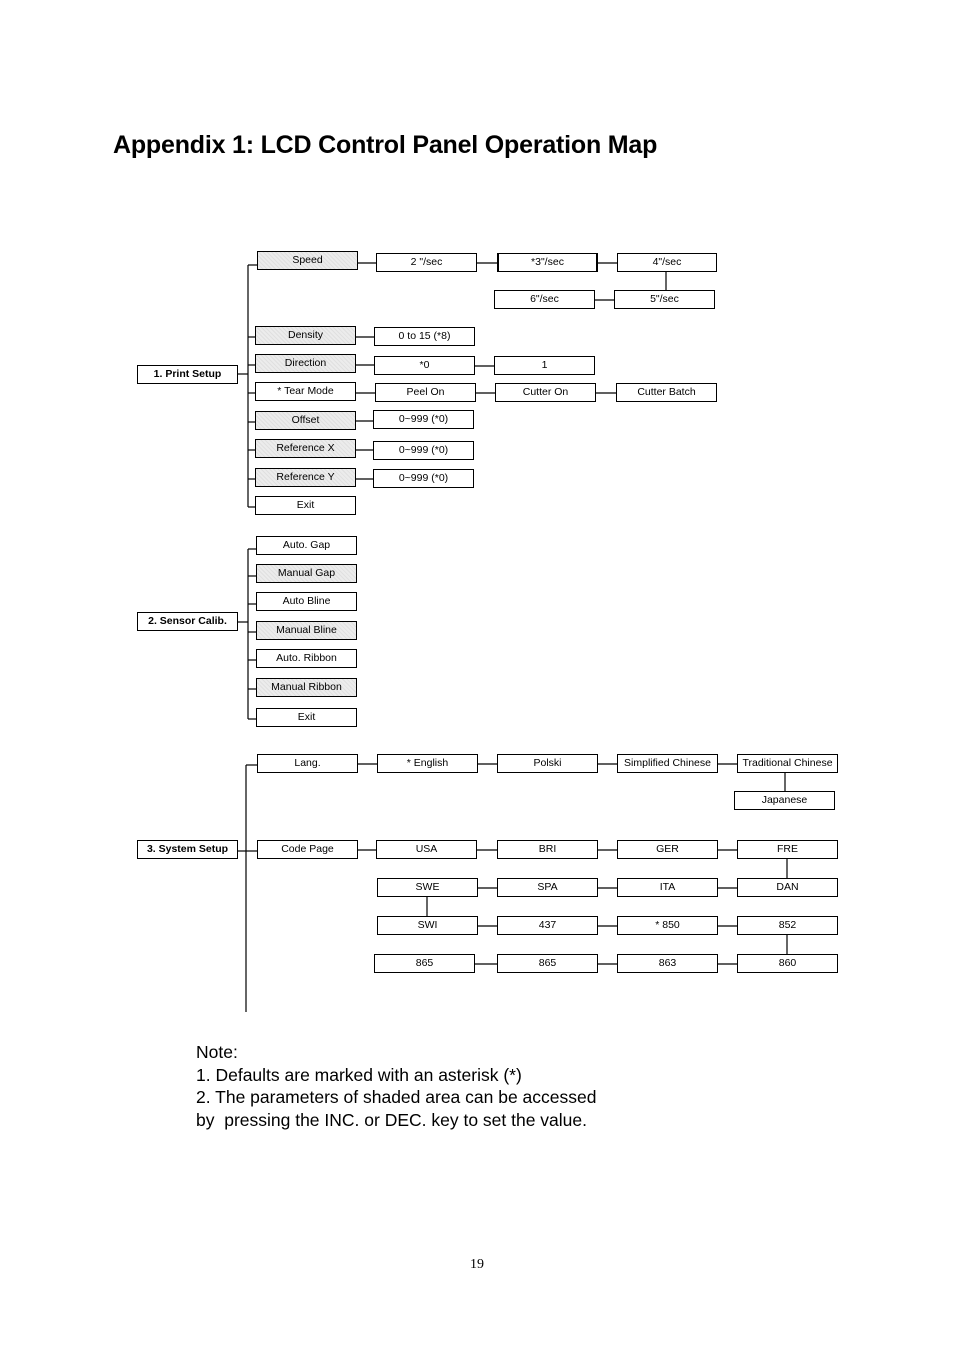 This screenshot has width=954, height=1351. What do you see at coordinates (305, 335) in the screenshot?
I see `density-item: Density` at bounding box center [305, 335].